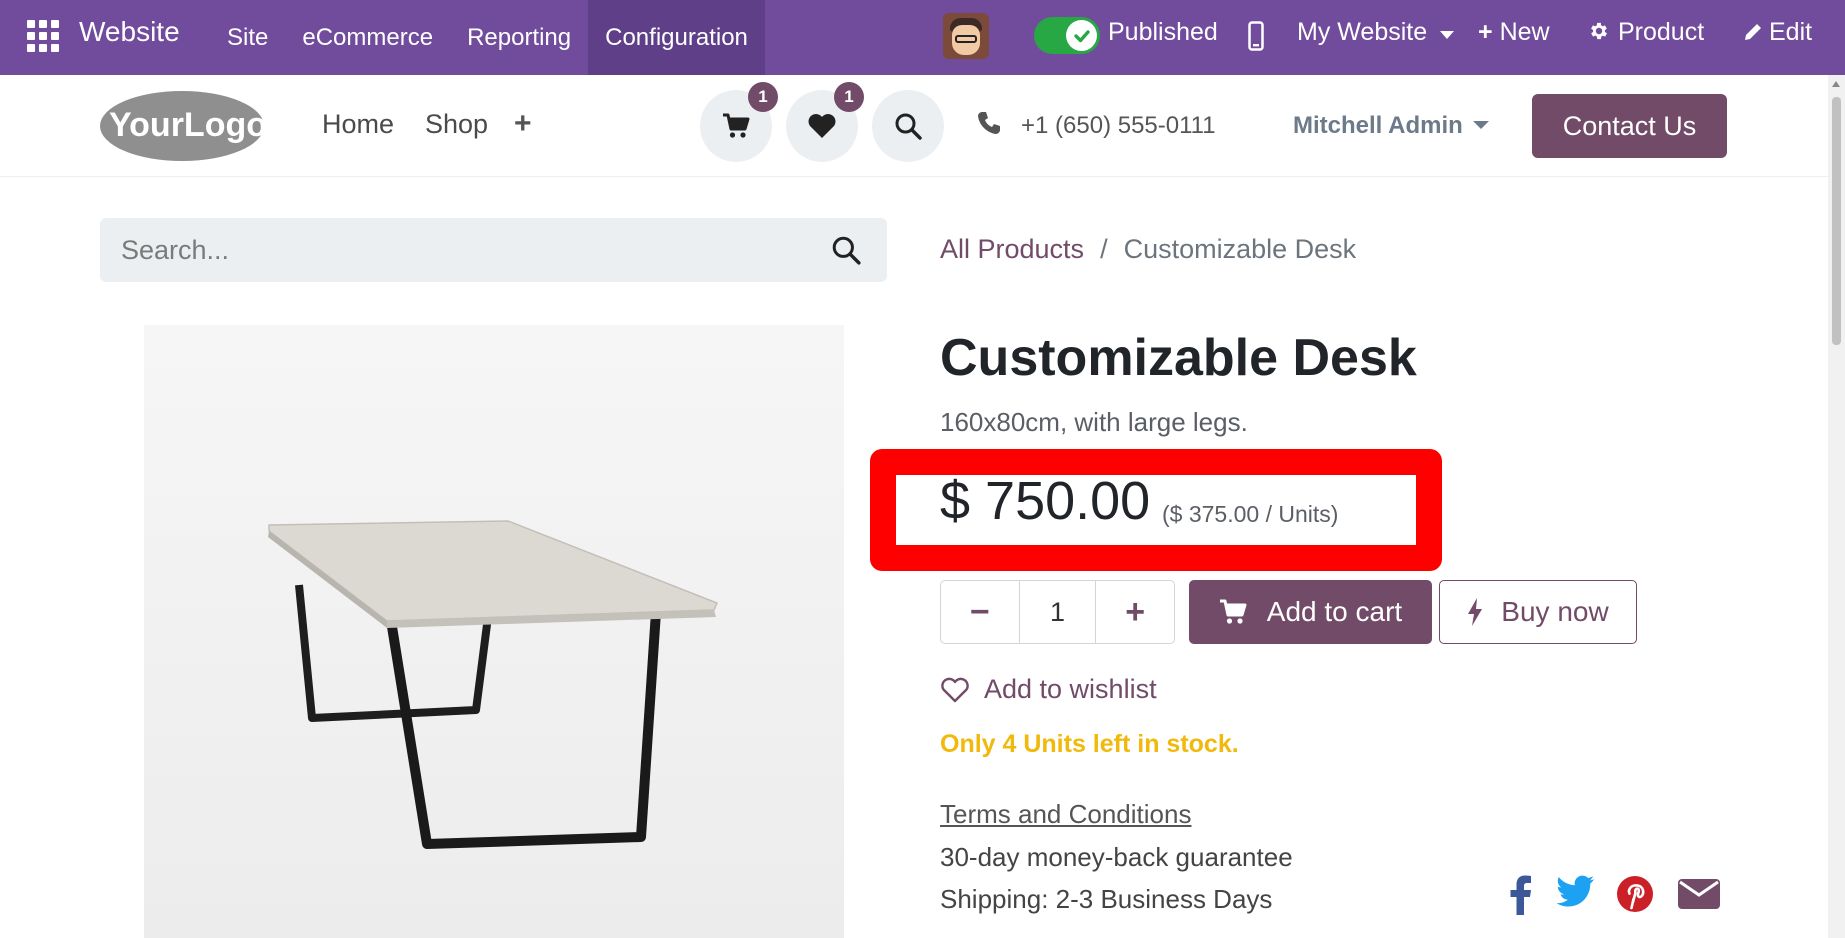  I want to click on scrollbar-thumb, so click(1836, 221).